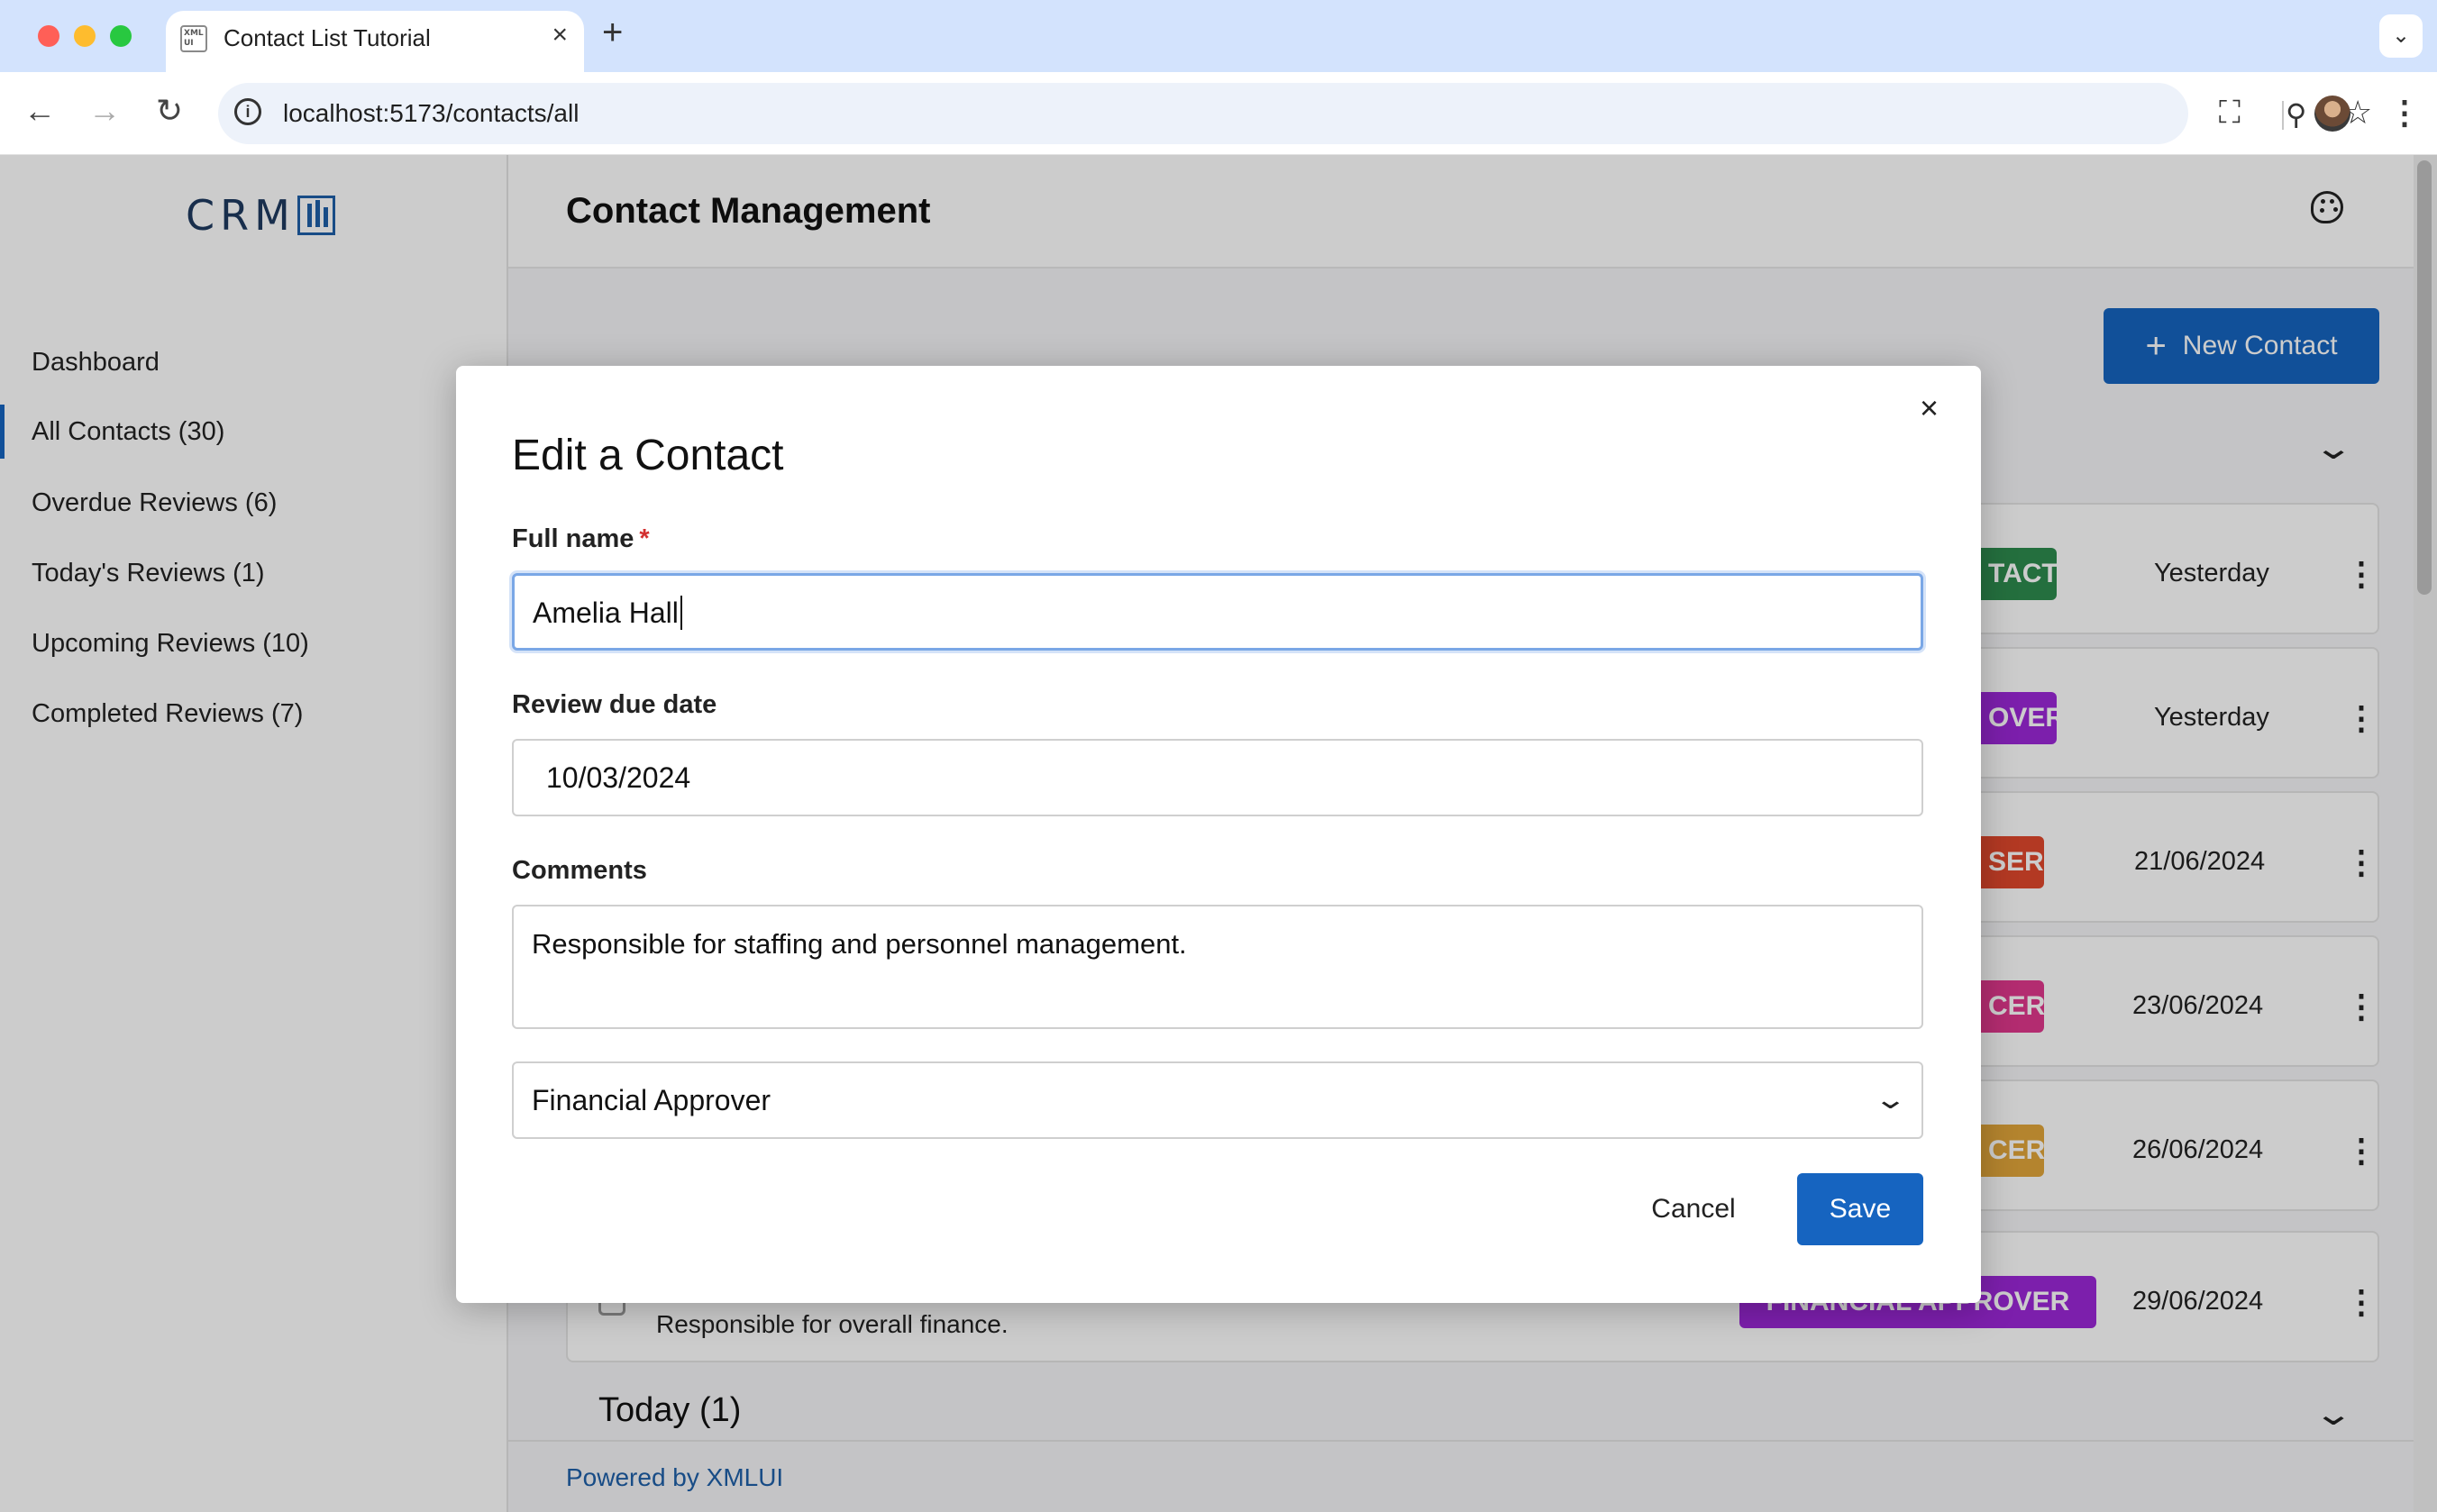  What do you see at coordinates (121, 36) in the screenshot?
I see `maximize-window-button` at bounding box center [121, 36].